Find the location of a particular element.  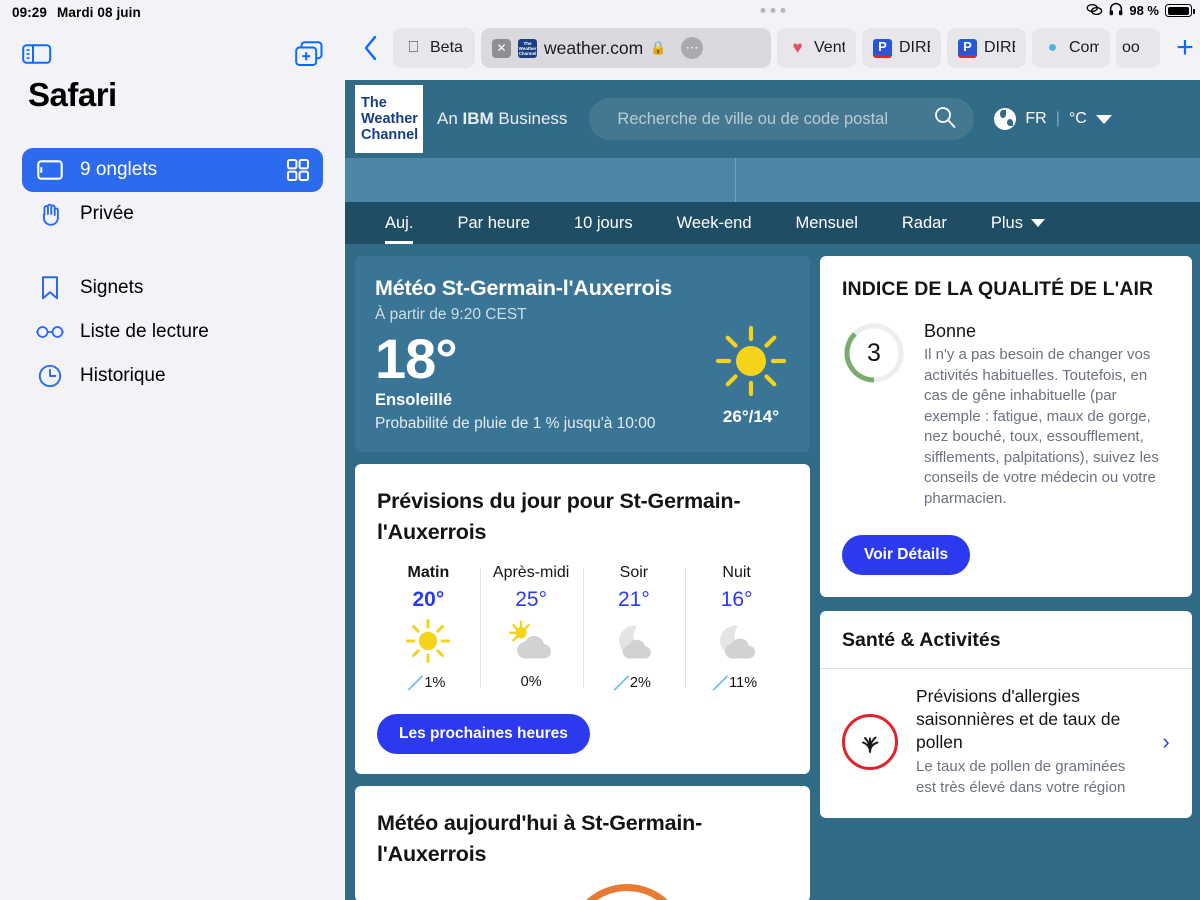

tab-weather-com: ✕ The Weather Channel weather.com 🔒 ⋯ is located at coordinates (626, 48).